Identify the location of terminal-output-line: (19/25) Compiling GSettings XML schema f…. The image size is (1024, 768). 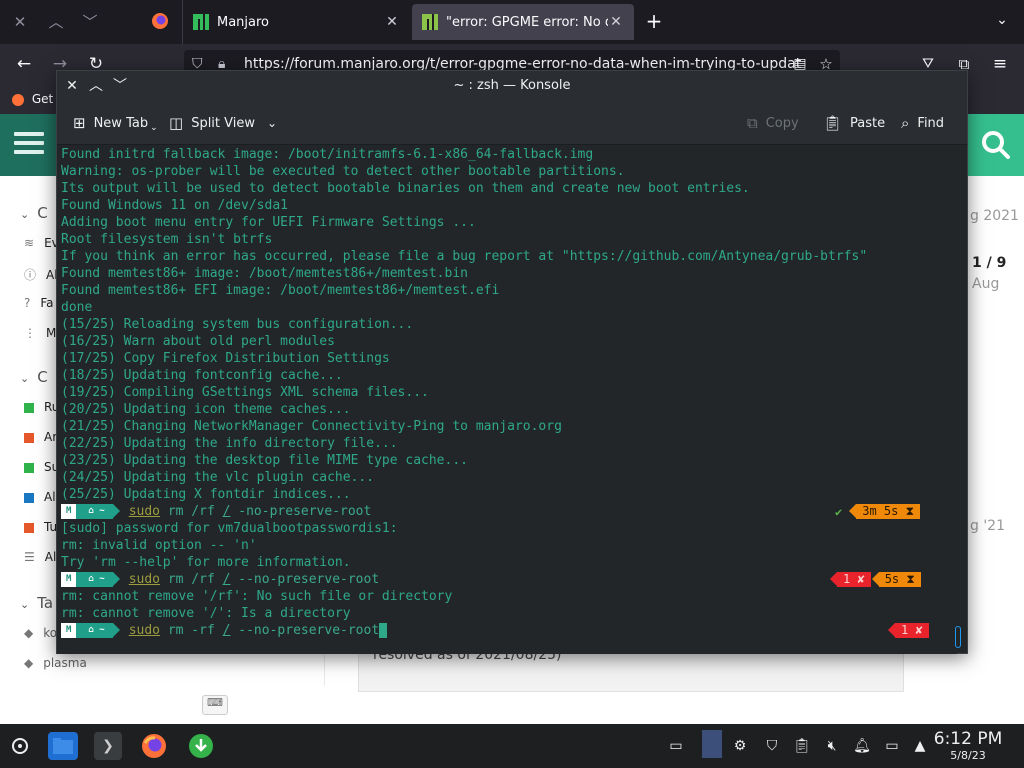
(245, 392).